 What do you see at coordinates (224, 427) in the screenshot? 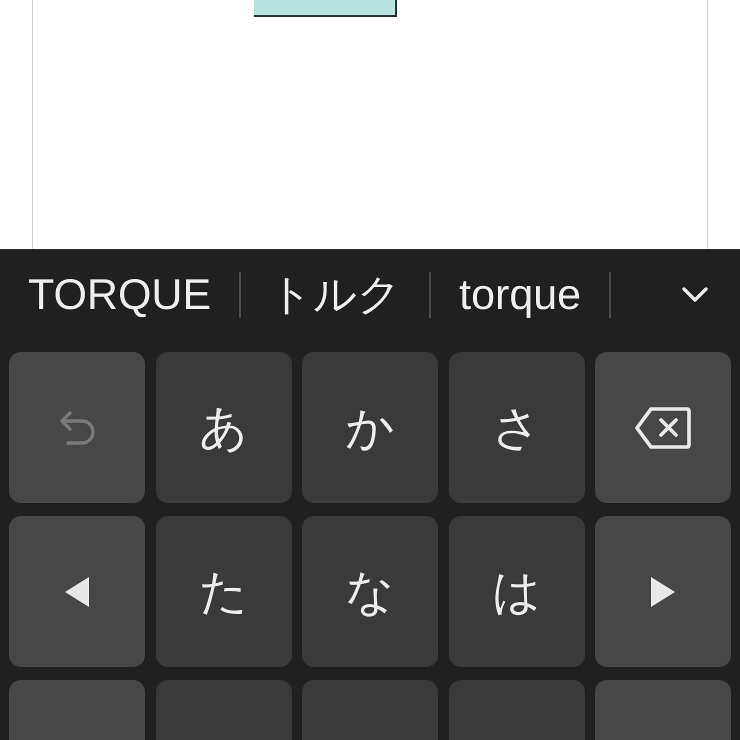
I see `keyboard-key: あ` at bounding box center [224, 427].